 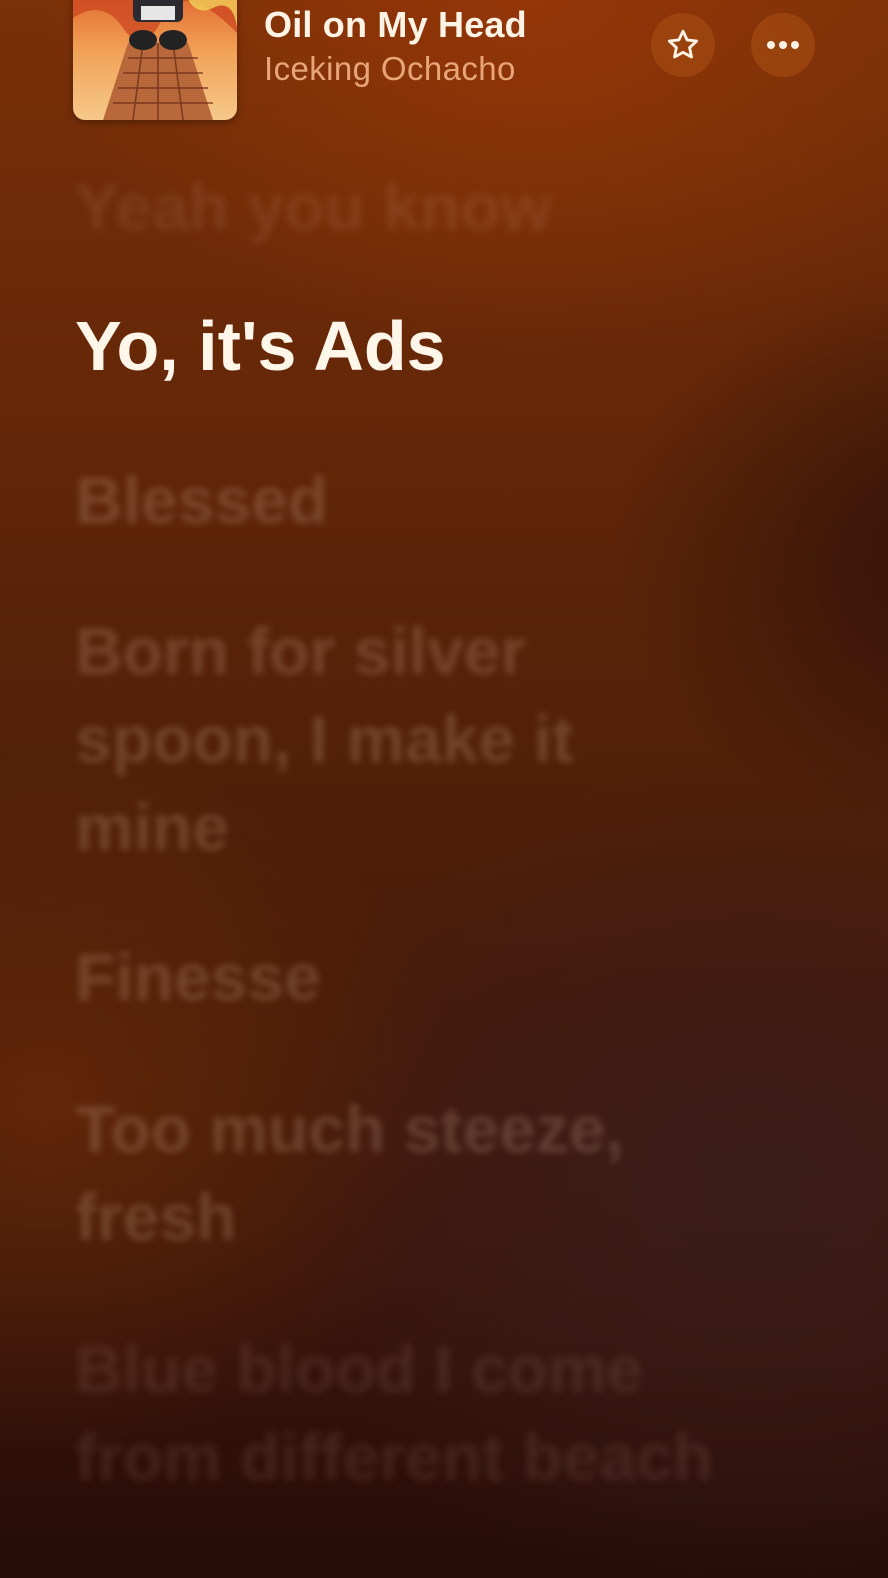 What do you see at coordinates (155, 1217) in the screenshot?
I see `lyric-line: fresh` at bounding box center [155, 1217].